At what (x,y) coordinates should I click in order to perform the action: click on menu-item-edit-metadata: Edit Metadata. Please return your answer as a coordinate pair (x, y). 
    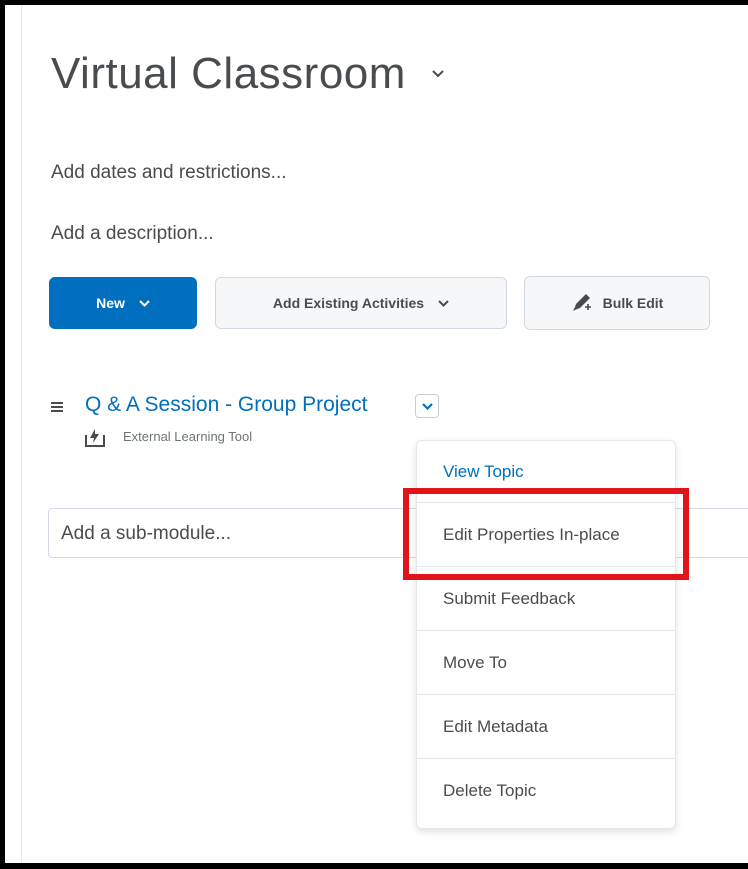
    Looking at the image, I should click on (546, 727).